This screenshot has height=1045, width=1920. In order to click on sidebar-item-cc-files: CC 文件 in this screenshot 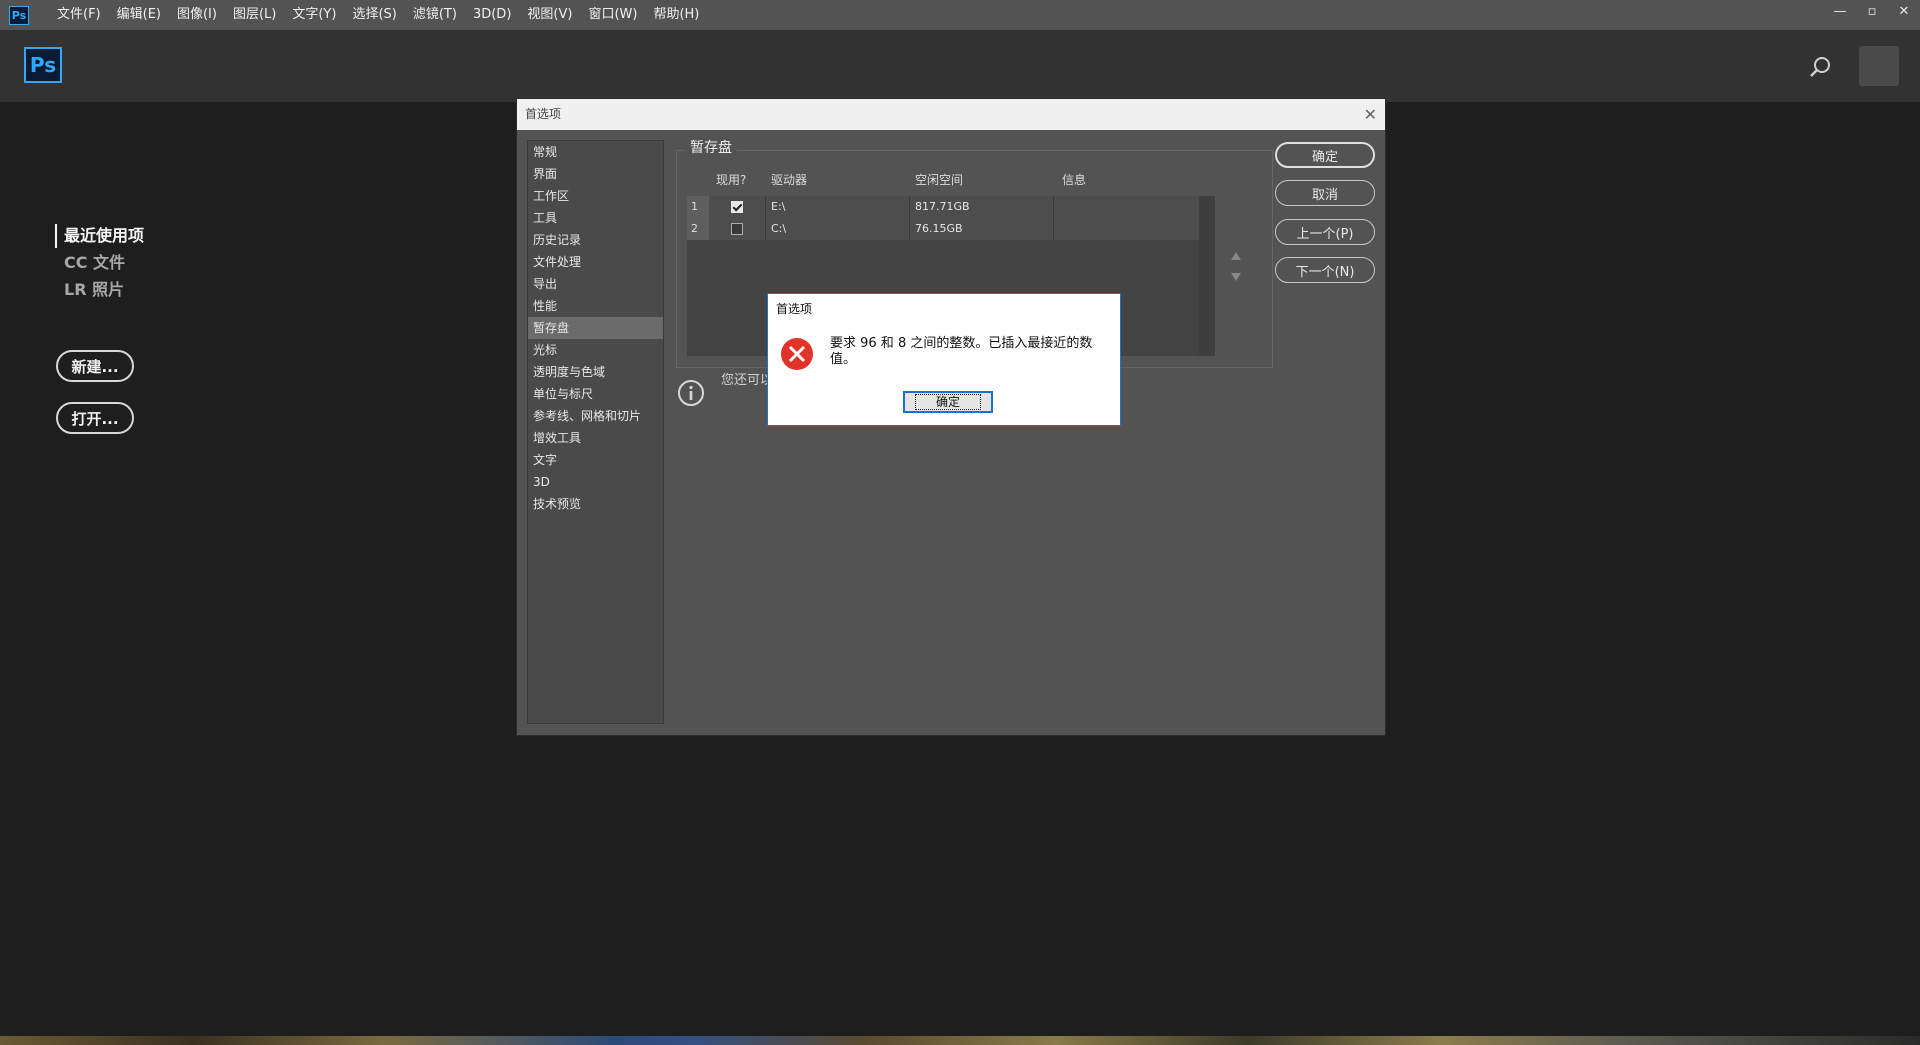, I will do `click(94, 263)`.